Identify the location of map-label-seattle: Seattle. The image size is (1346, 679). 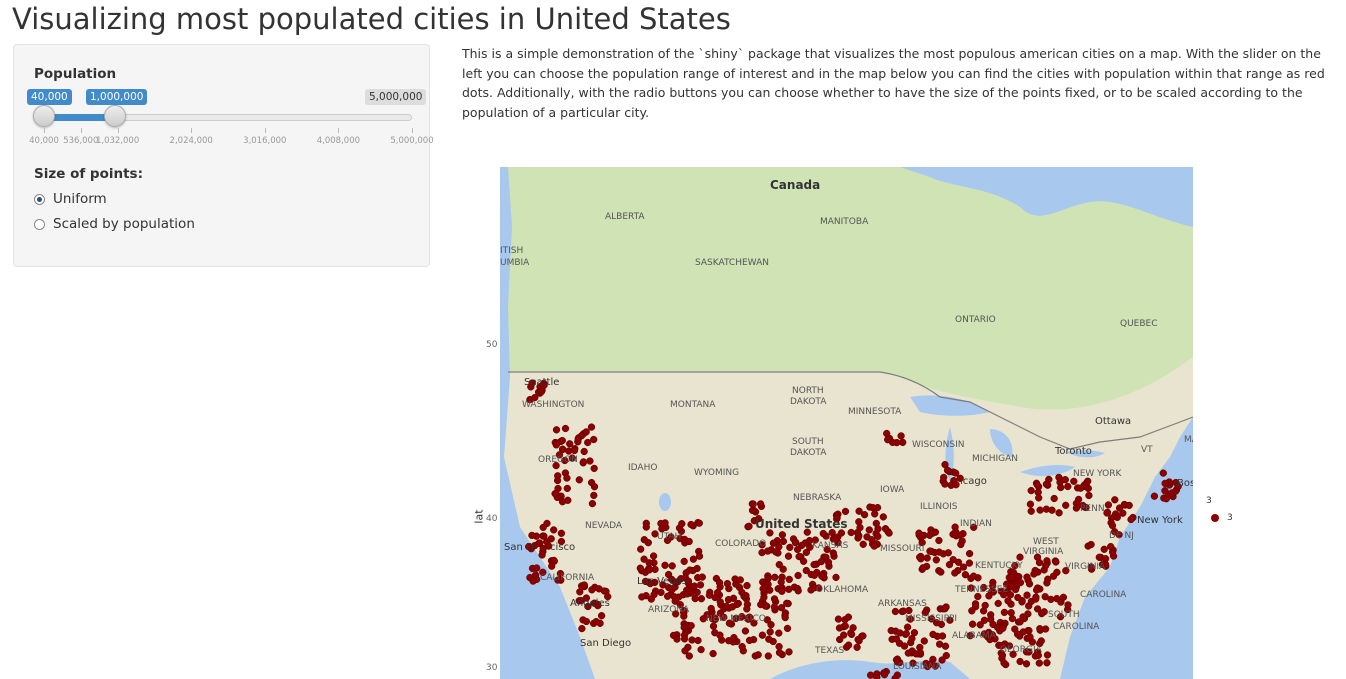
(541, 382).